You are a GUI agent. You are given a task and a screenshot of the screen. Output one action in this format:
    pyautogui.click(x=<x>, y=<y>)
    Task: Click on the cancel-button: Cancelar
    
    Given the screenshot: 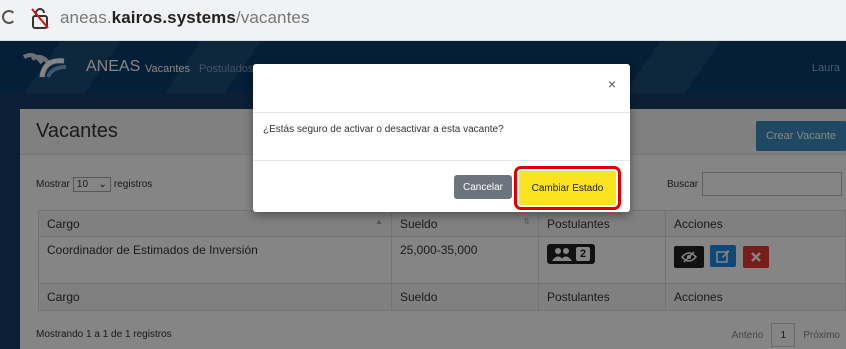 What is the action you would take?
    pyautogui.click(x=483, y=187)
    